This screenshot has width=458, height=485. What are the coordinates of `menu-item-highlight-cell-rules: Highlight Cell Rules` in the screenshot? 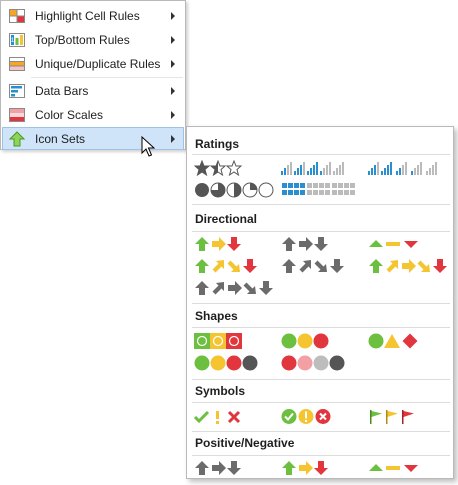 It's located at (93, 15).